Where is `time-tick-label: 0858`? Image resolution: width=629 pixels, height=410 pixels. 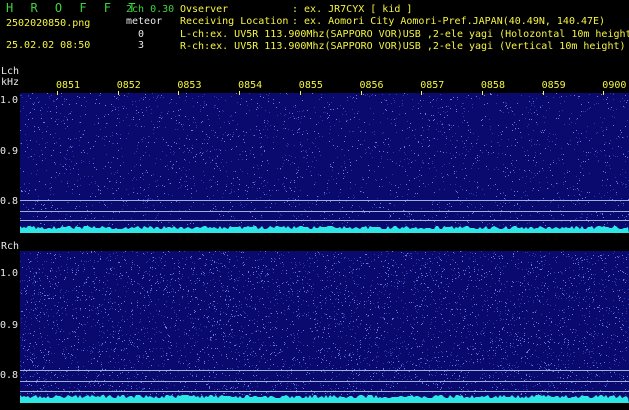
time-tick-label: 0858 is located at coordinates (492, 85).